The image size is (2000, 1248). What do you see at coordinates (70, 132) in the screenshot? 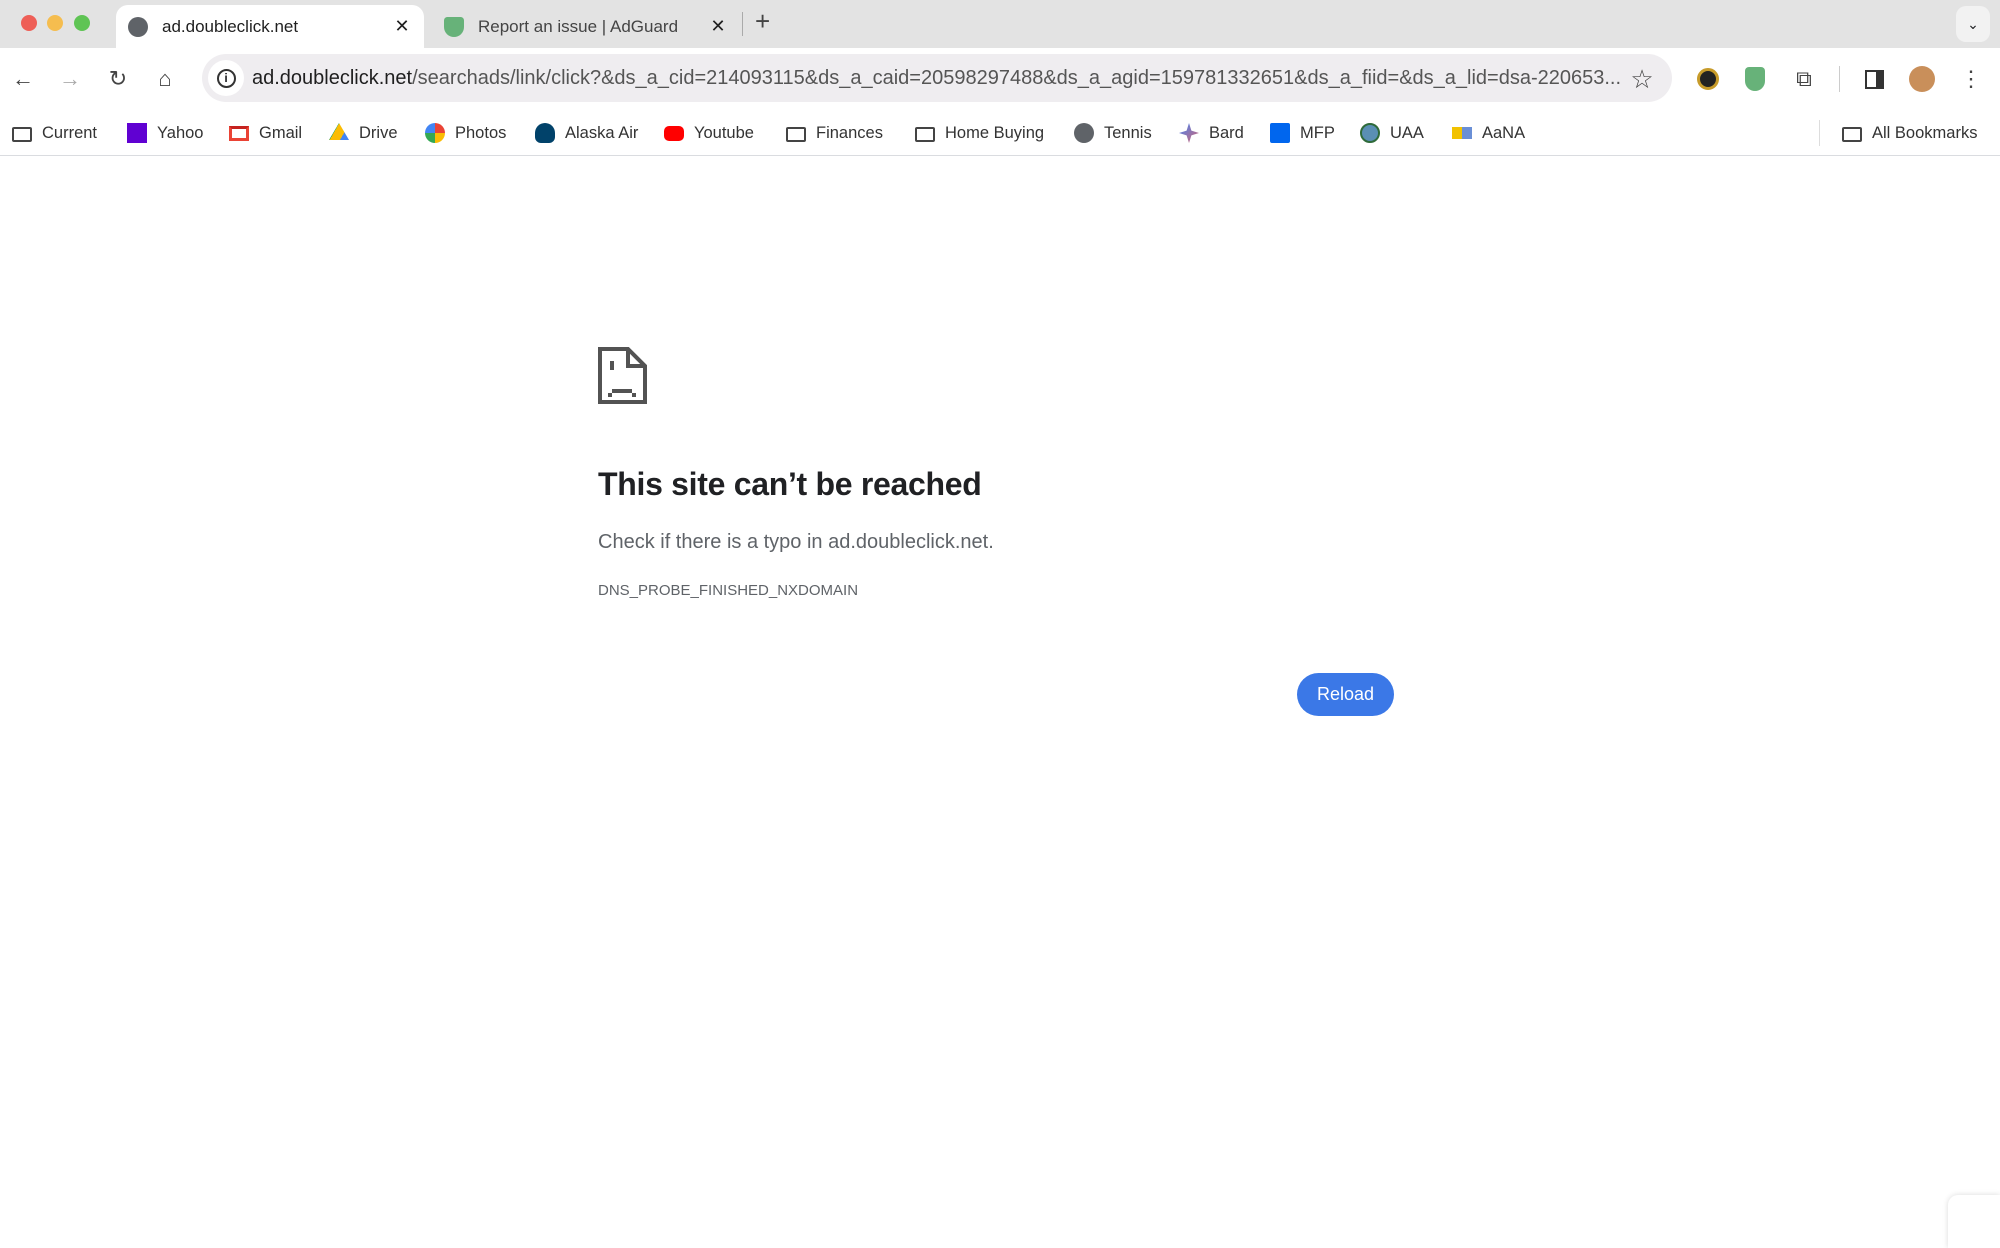
I see `bookmark-label: Current` at bounding box center [70, 132].